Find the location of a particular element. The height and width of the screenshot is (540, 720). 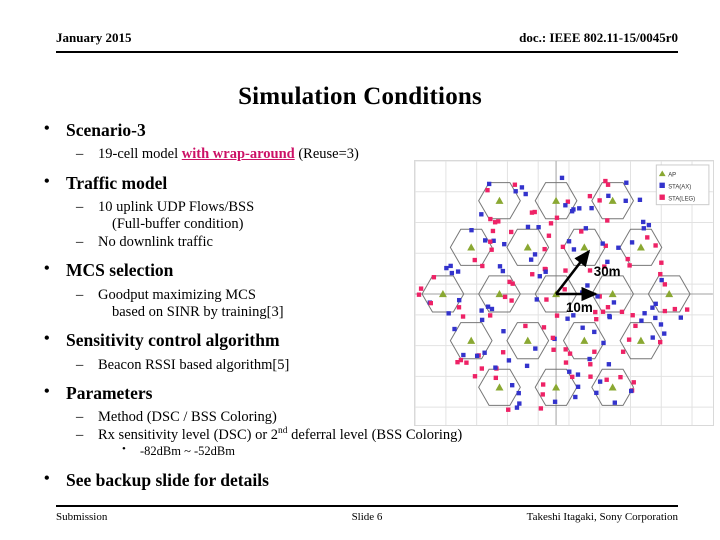

arrow-30m is located at coordinates (573, 272).